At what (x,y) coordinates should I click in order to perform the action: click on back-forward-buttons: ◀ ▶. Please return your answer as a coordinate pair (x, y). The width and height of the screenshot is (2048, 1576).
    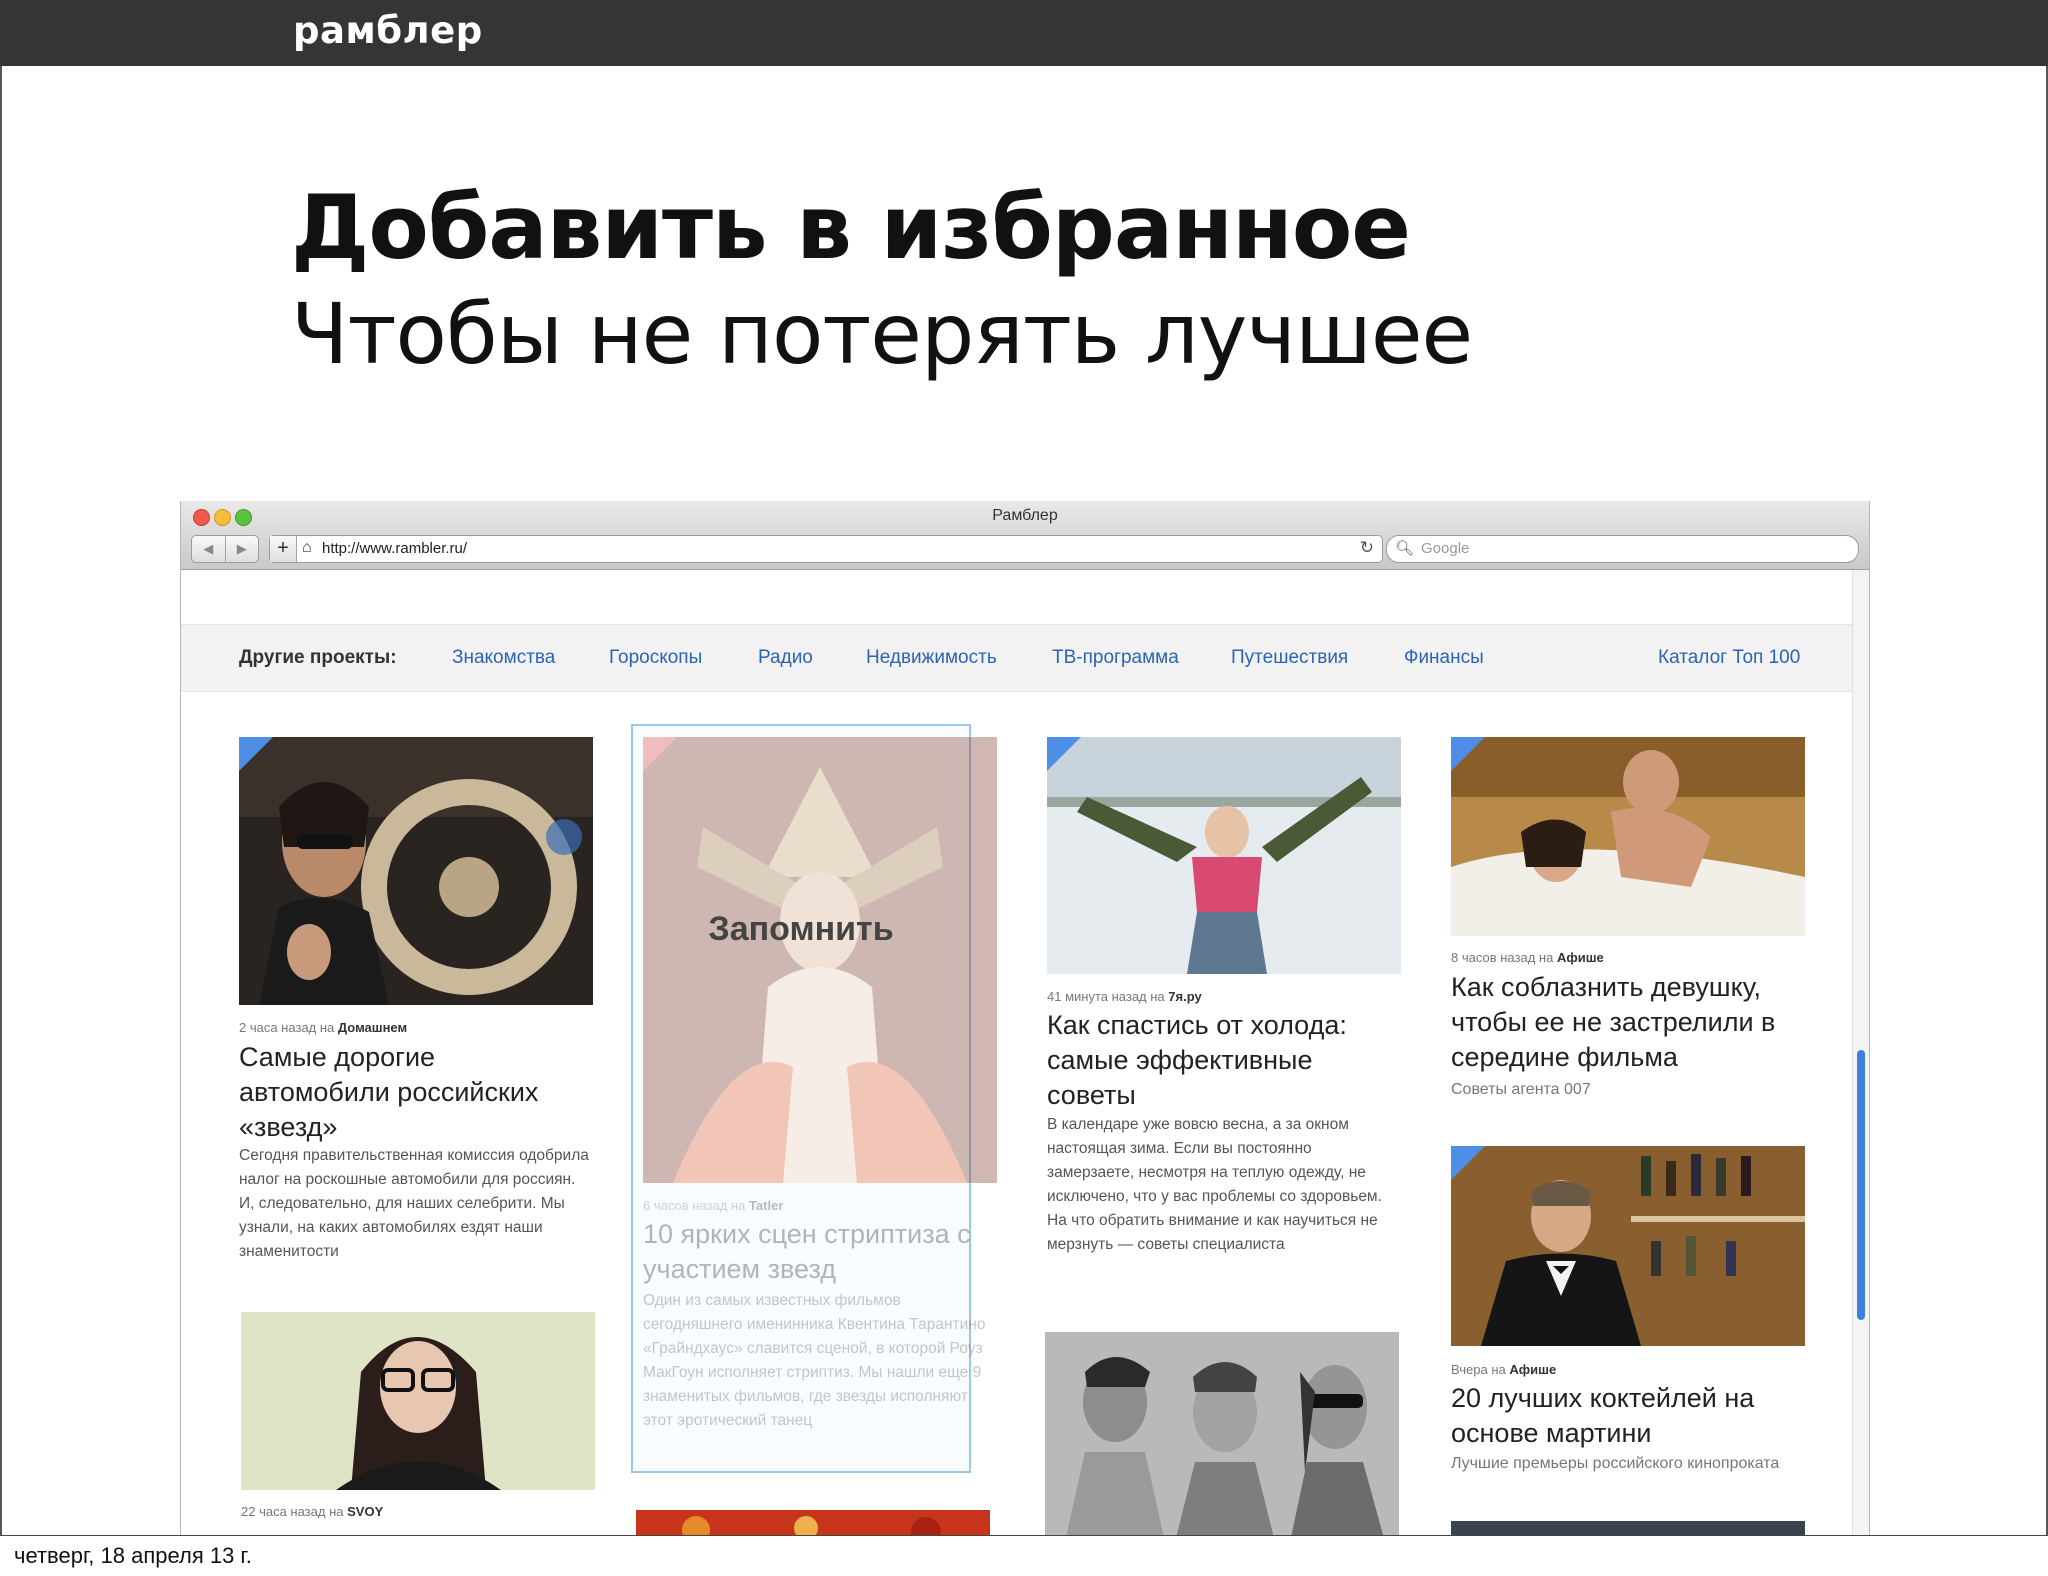
    Looking at the image, I should click on (225, 549).